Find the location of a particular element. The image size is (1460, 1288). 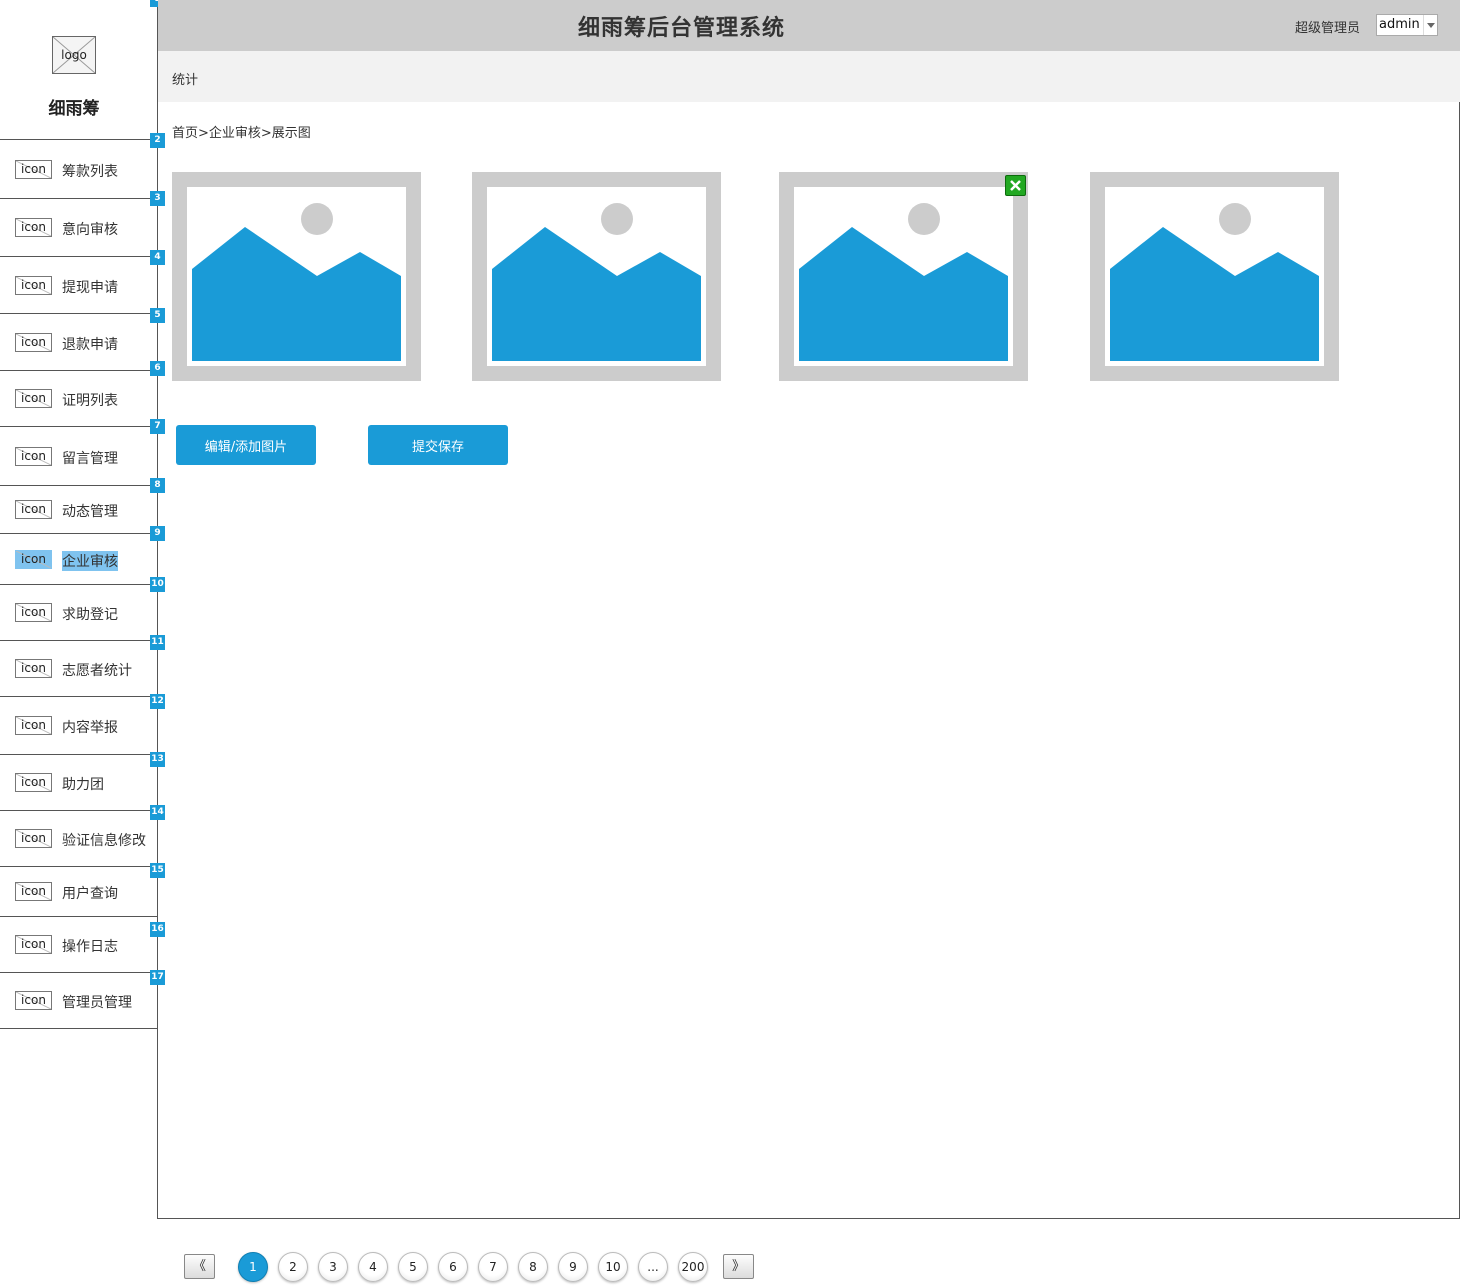

pager-page-button: 2 is located at coordinates (293, 1267).